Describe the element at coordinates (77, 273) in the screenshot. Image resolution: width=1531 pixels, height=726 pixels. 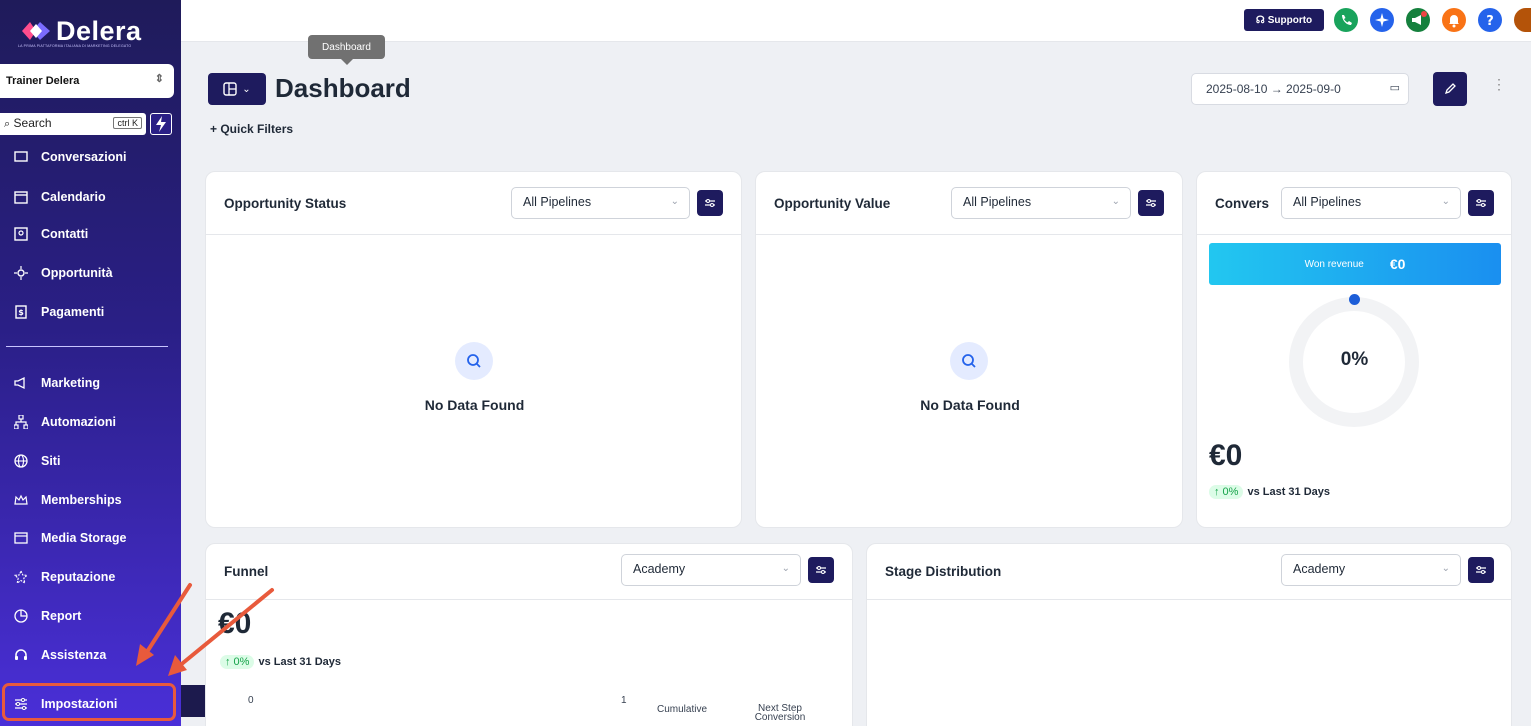
I see `sidebar-item-label: Opportunità` at that location.